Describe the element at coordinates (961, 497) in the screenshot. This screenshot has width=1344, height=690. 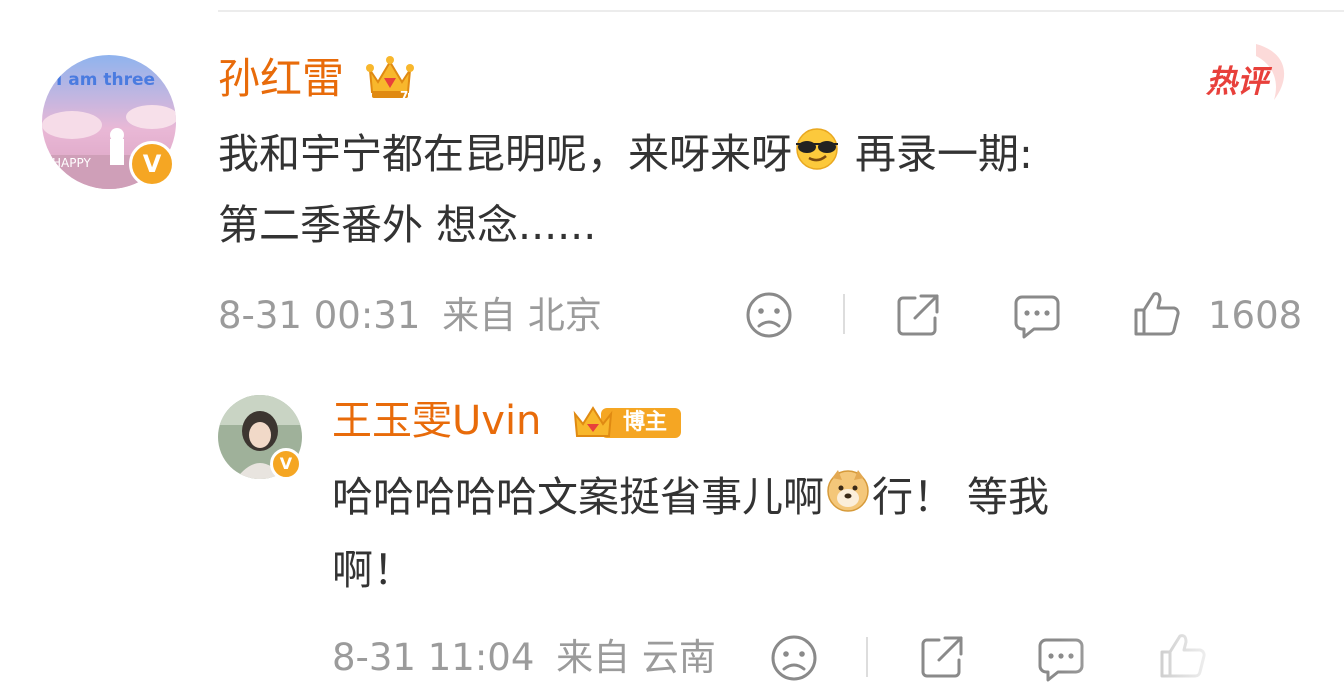
I see `reply-text-part2: 行！ 等我` at that location.